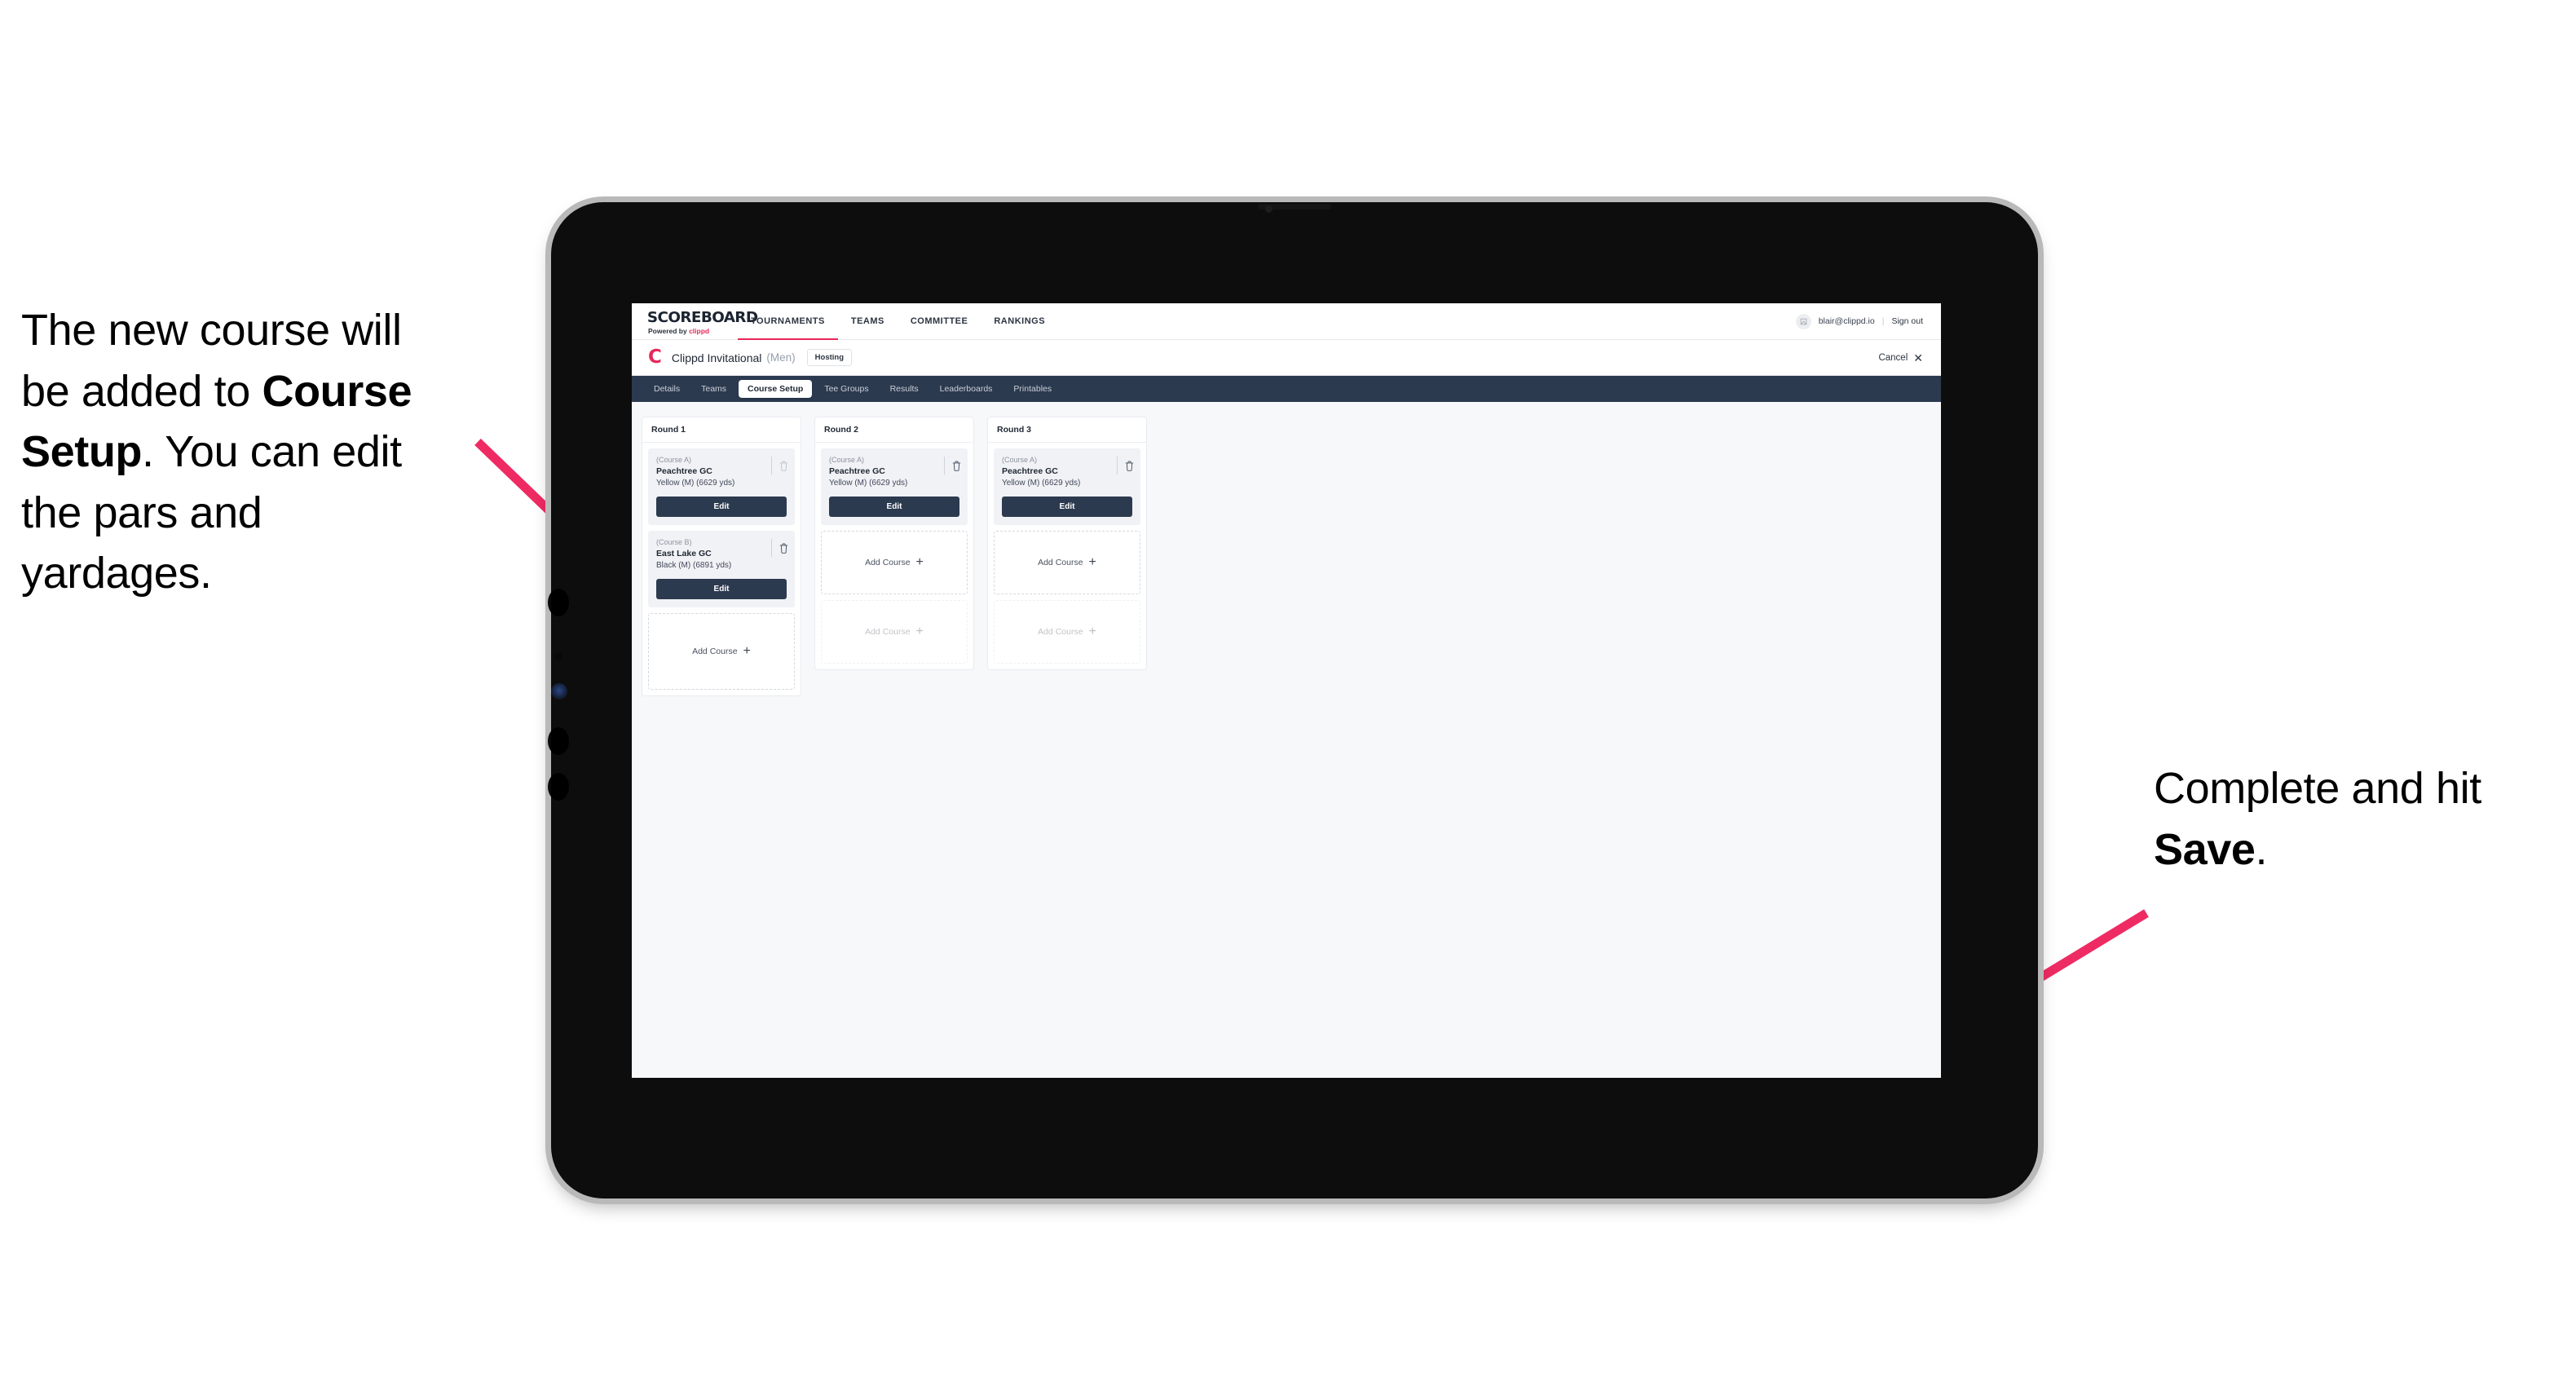 The height and width of the screenshot is (1386, 2576). What do you see at coordinates (558, 741) in the screenshot?
I see `device-side-button-mid` at bounding box center [558, 741].